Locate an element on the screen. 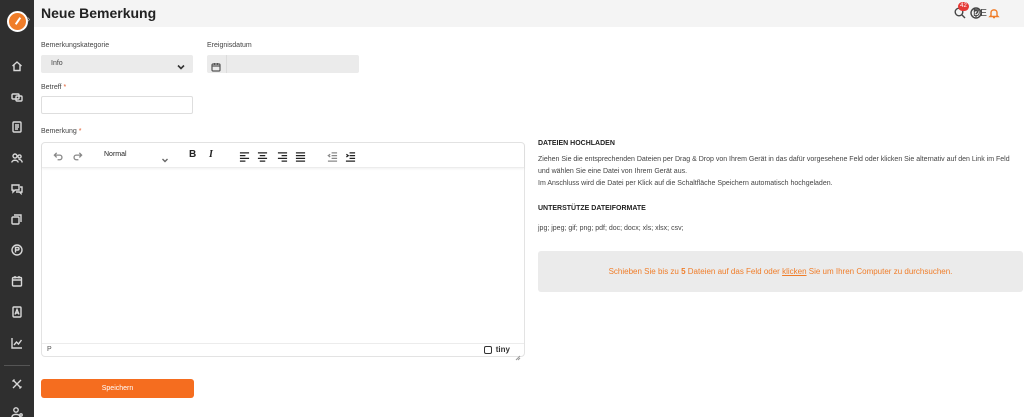 The height and width of the screenshot is (417, 1024). format-value: Normal is located at coordinates (115, 154).